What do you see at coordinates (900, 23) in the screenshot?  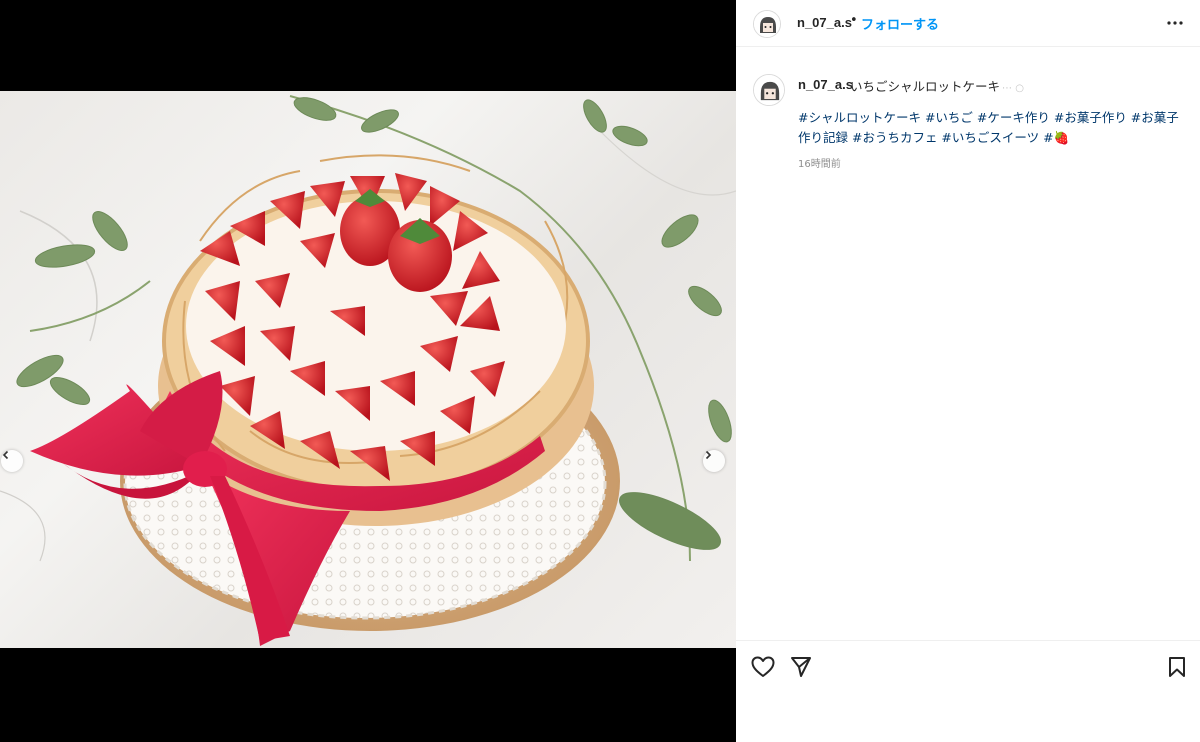 I see `follow-button: フォローする` at bounding box center [900, 23].